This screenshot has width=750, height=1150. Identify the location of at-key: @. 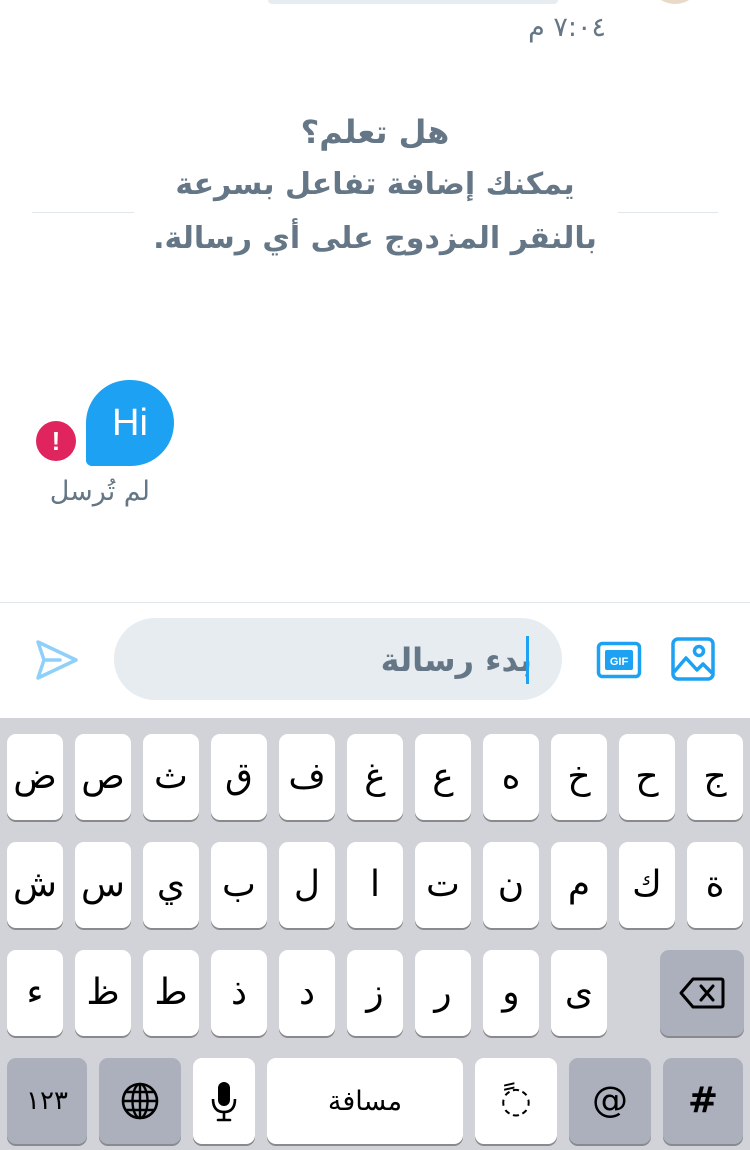
(610, 1101).